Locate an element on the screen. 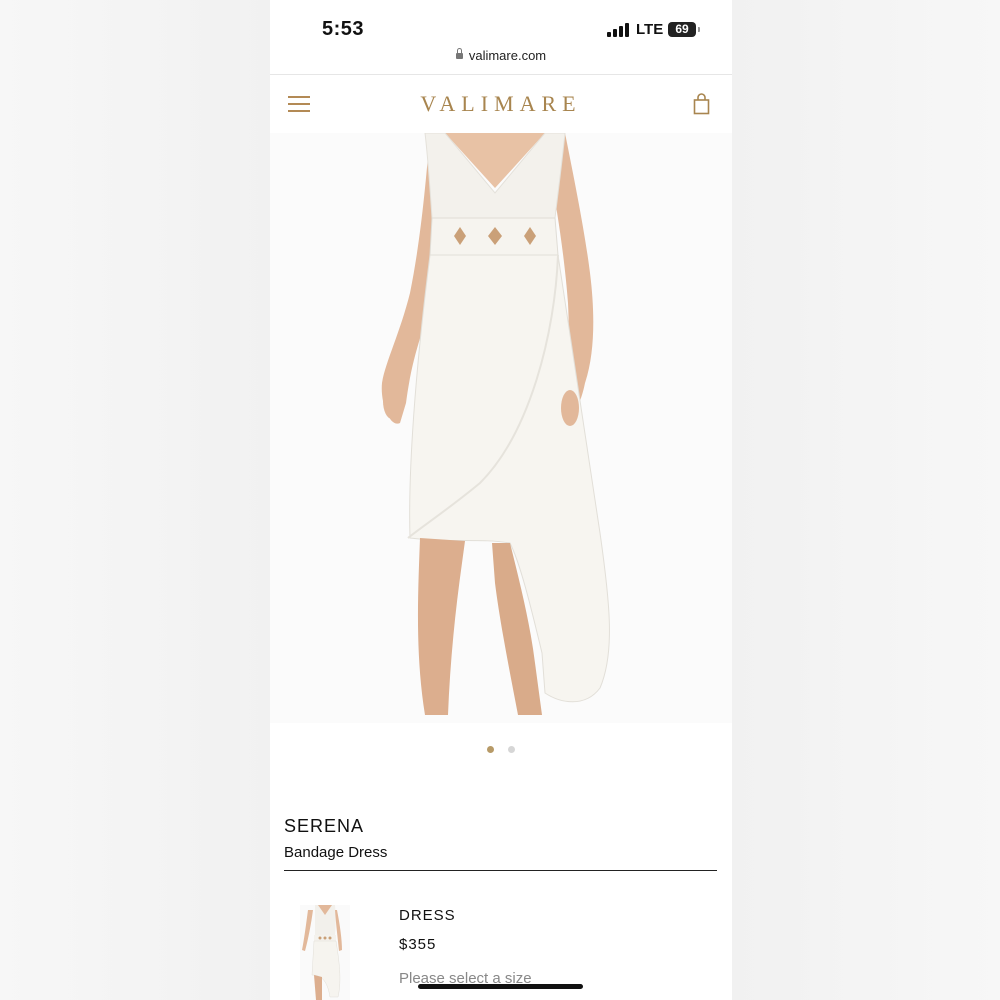 This screenshot has width=1000, height=1000. battery-icon: 69 is located at coordinates (684, 29).